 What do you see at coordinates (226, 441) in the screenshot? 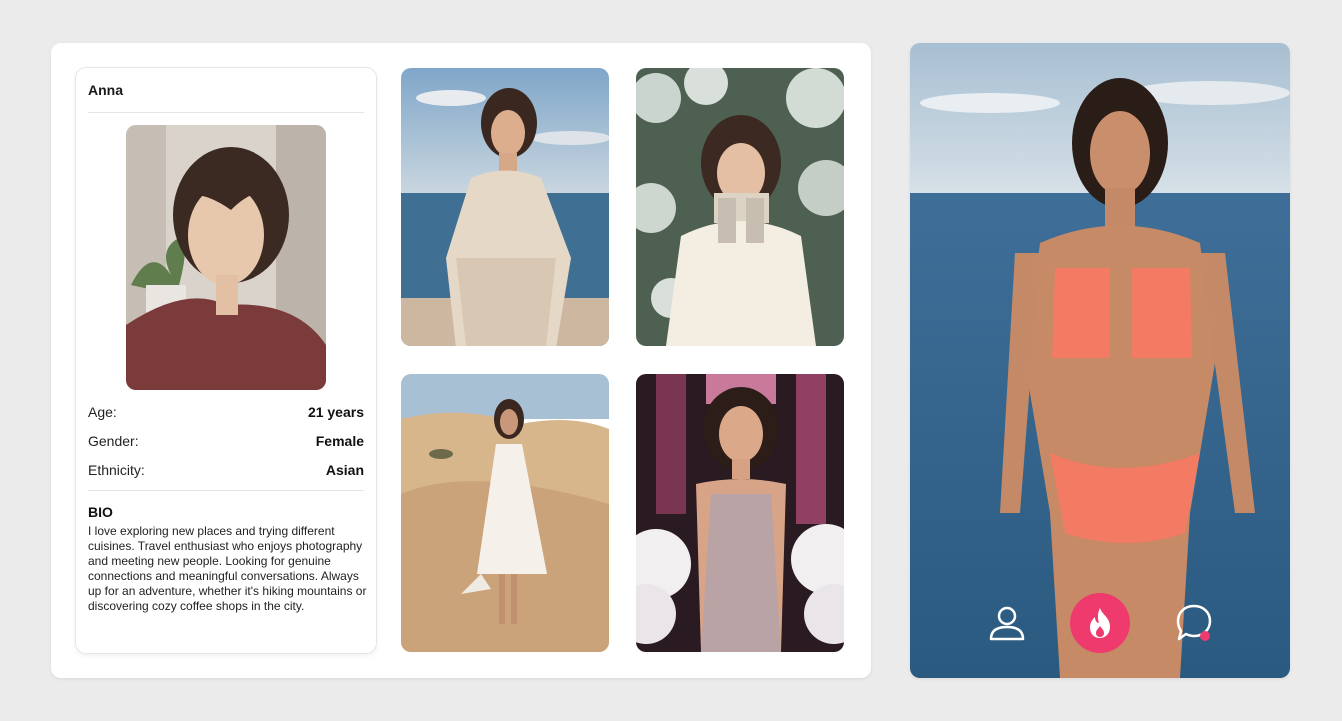
I see `gender-row: Gender: Female` at bounding box center [226, 441].